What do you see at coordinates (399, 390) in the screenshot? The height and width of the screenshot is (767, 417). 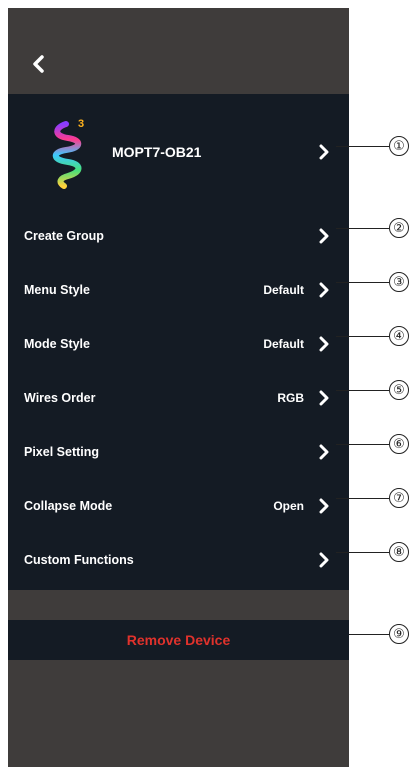 I see `callout-number: ⑤` at bounding box center [399, 390].